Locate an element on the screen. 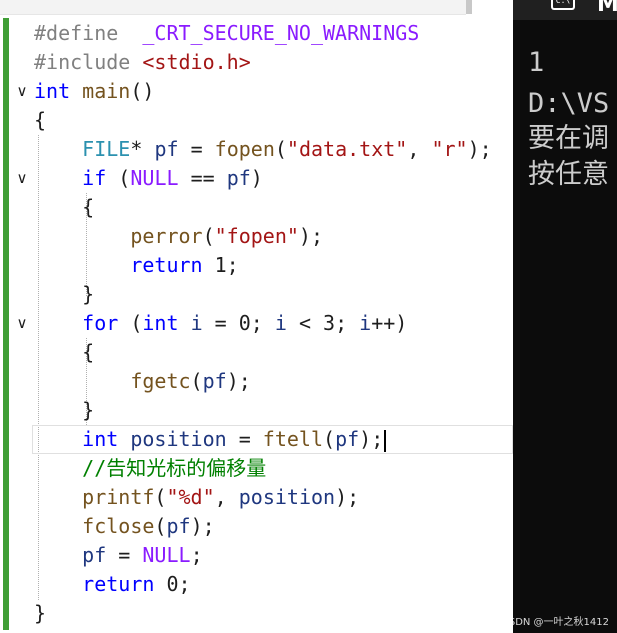 The width and height of the screenshot is (617, 633). code-line: printf("%d", position); is located at coordinates (256, 497).